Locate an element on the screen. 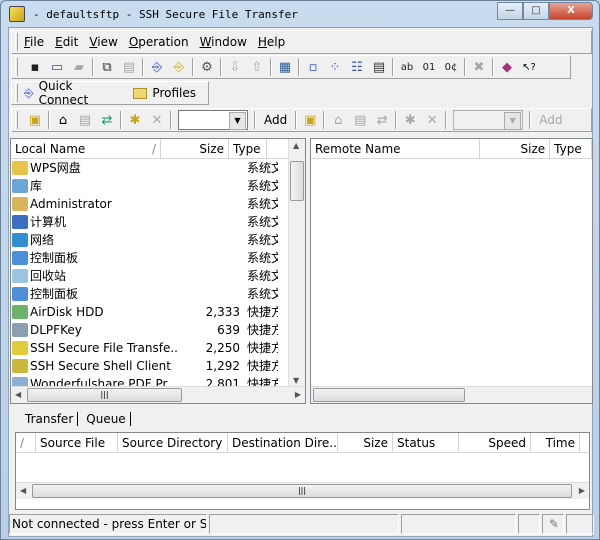 This screenshot has height=540, width=600. disconnect-icon: ⎆ is located at coordinates (179, 67).